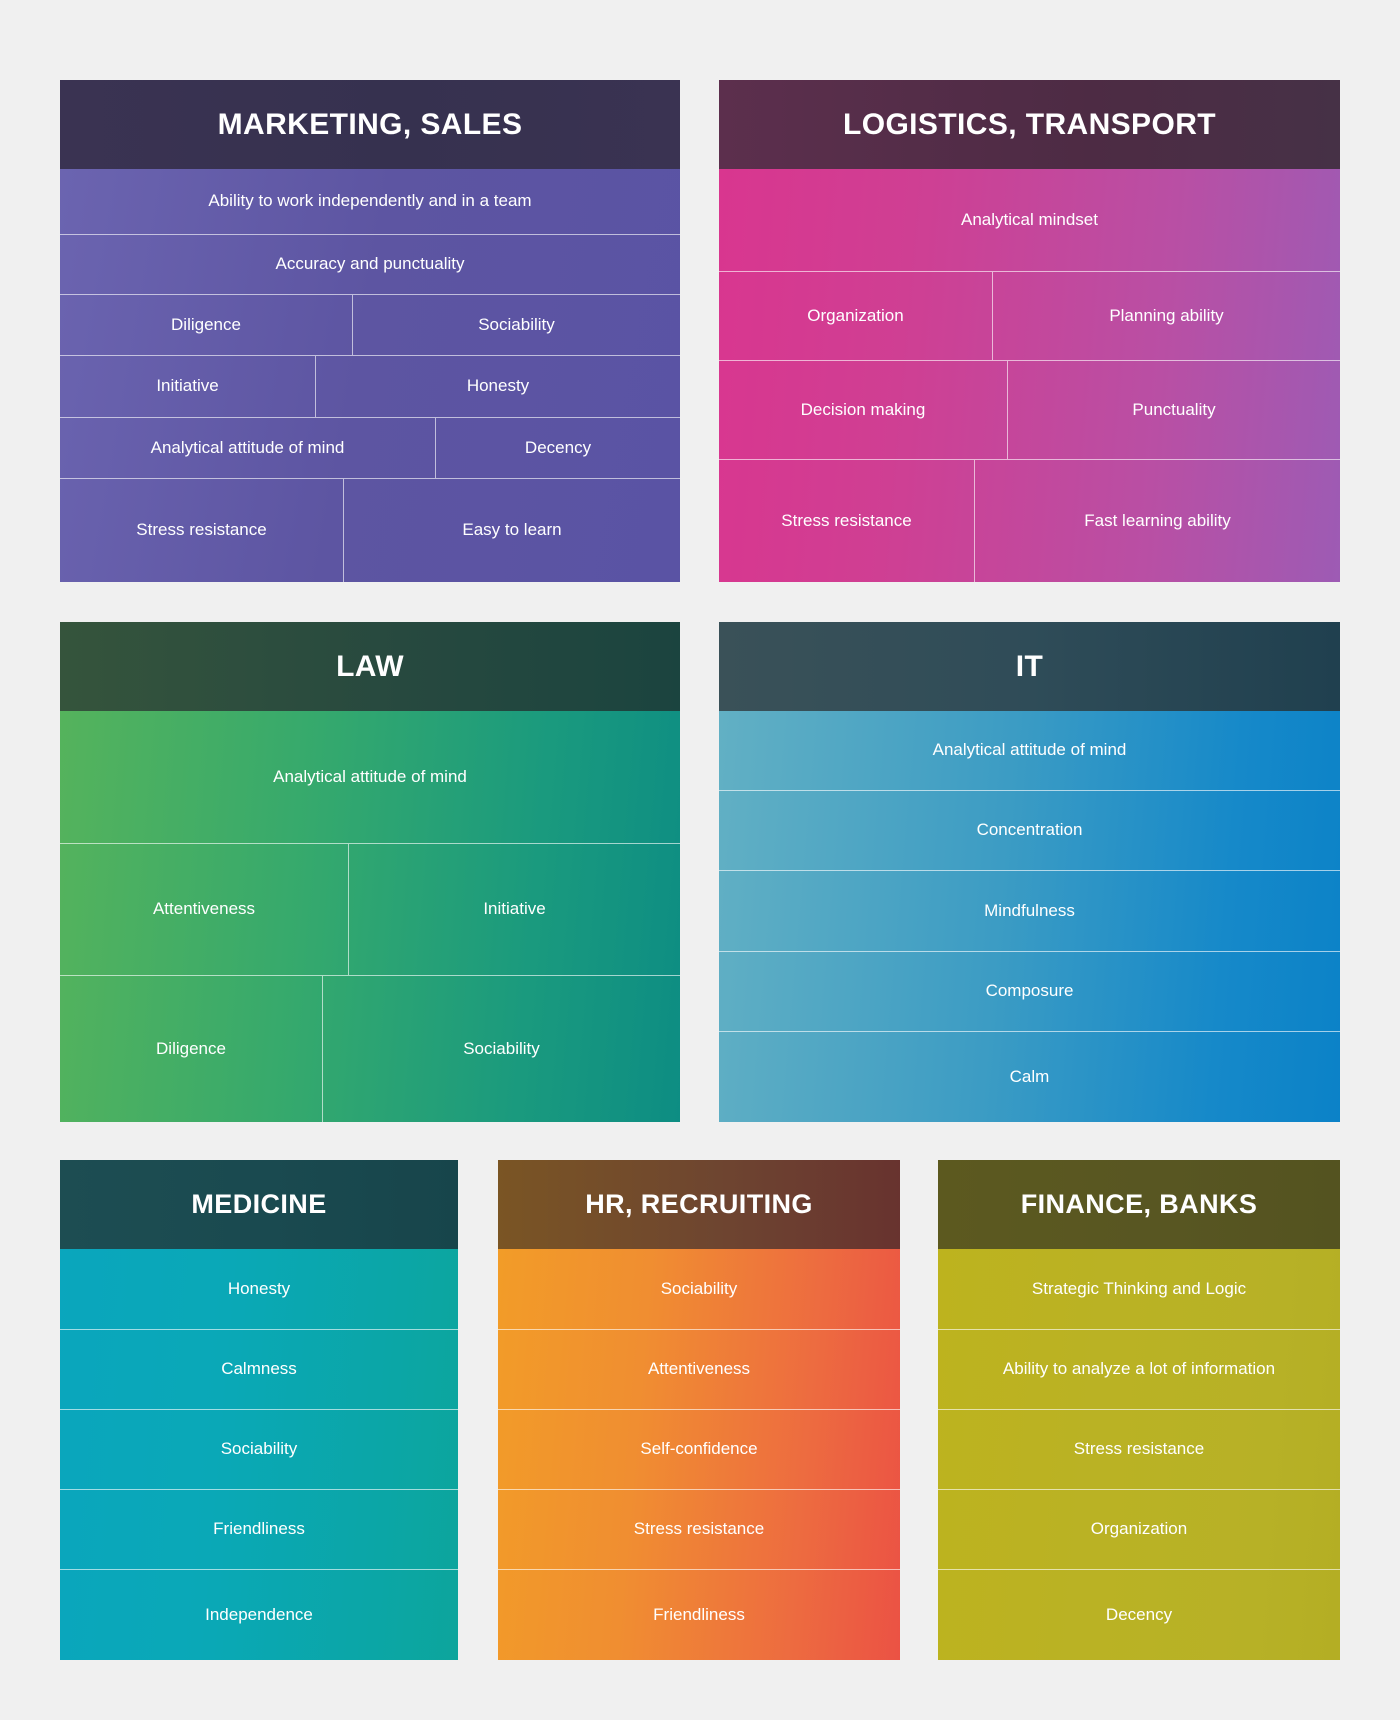 Image resolution: width=1400 pixels, height=1720 pixels. What do you see at coordinates (1029, 991) in the screenshot?
I see `skill-cell: Composure` at bounding box center [1029, 991].